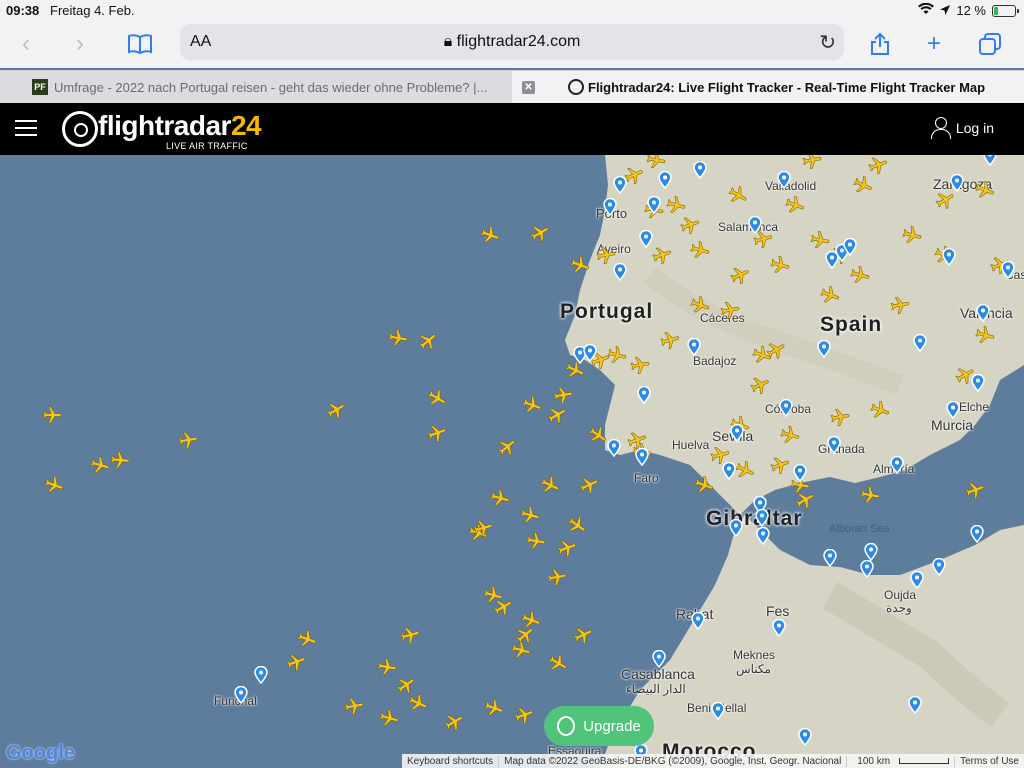 Image resolution: width=1024 pixels, height=768 pixels. Describe the element at coordinates (450, 761) in the screenshot. I see `keyboard-shortcuts-link: Keyboard shortcuts` at that location.